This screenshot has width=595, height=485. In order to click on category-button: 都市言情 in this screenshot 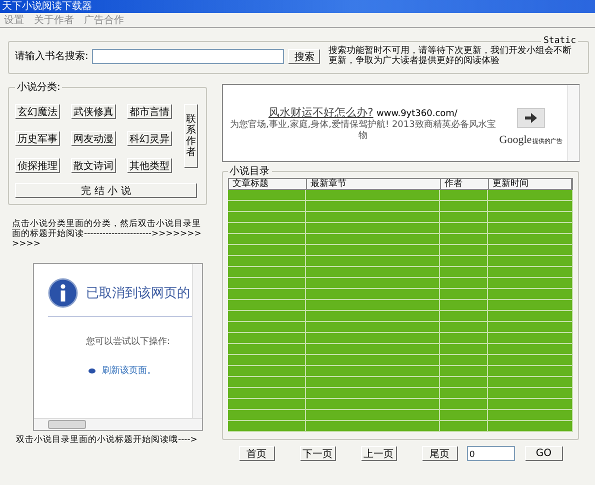, I will do `click(149, 111)`.